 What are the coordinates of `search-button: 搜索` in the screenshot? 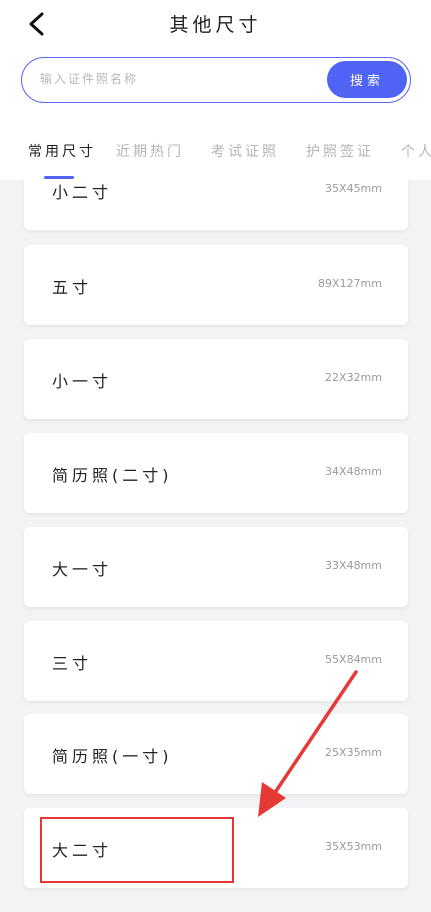 It's located at (367, 79).